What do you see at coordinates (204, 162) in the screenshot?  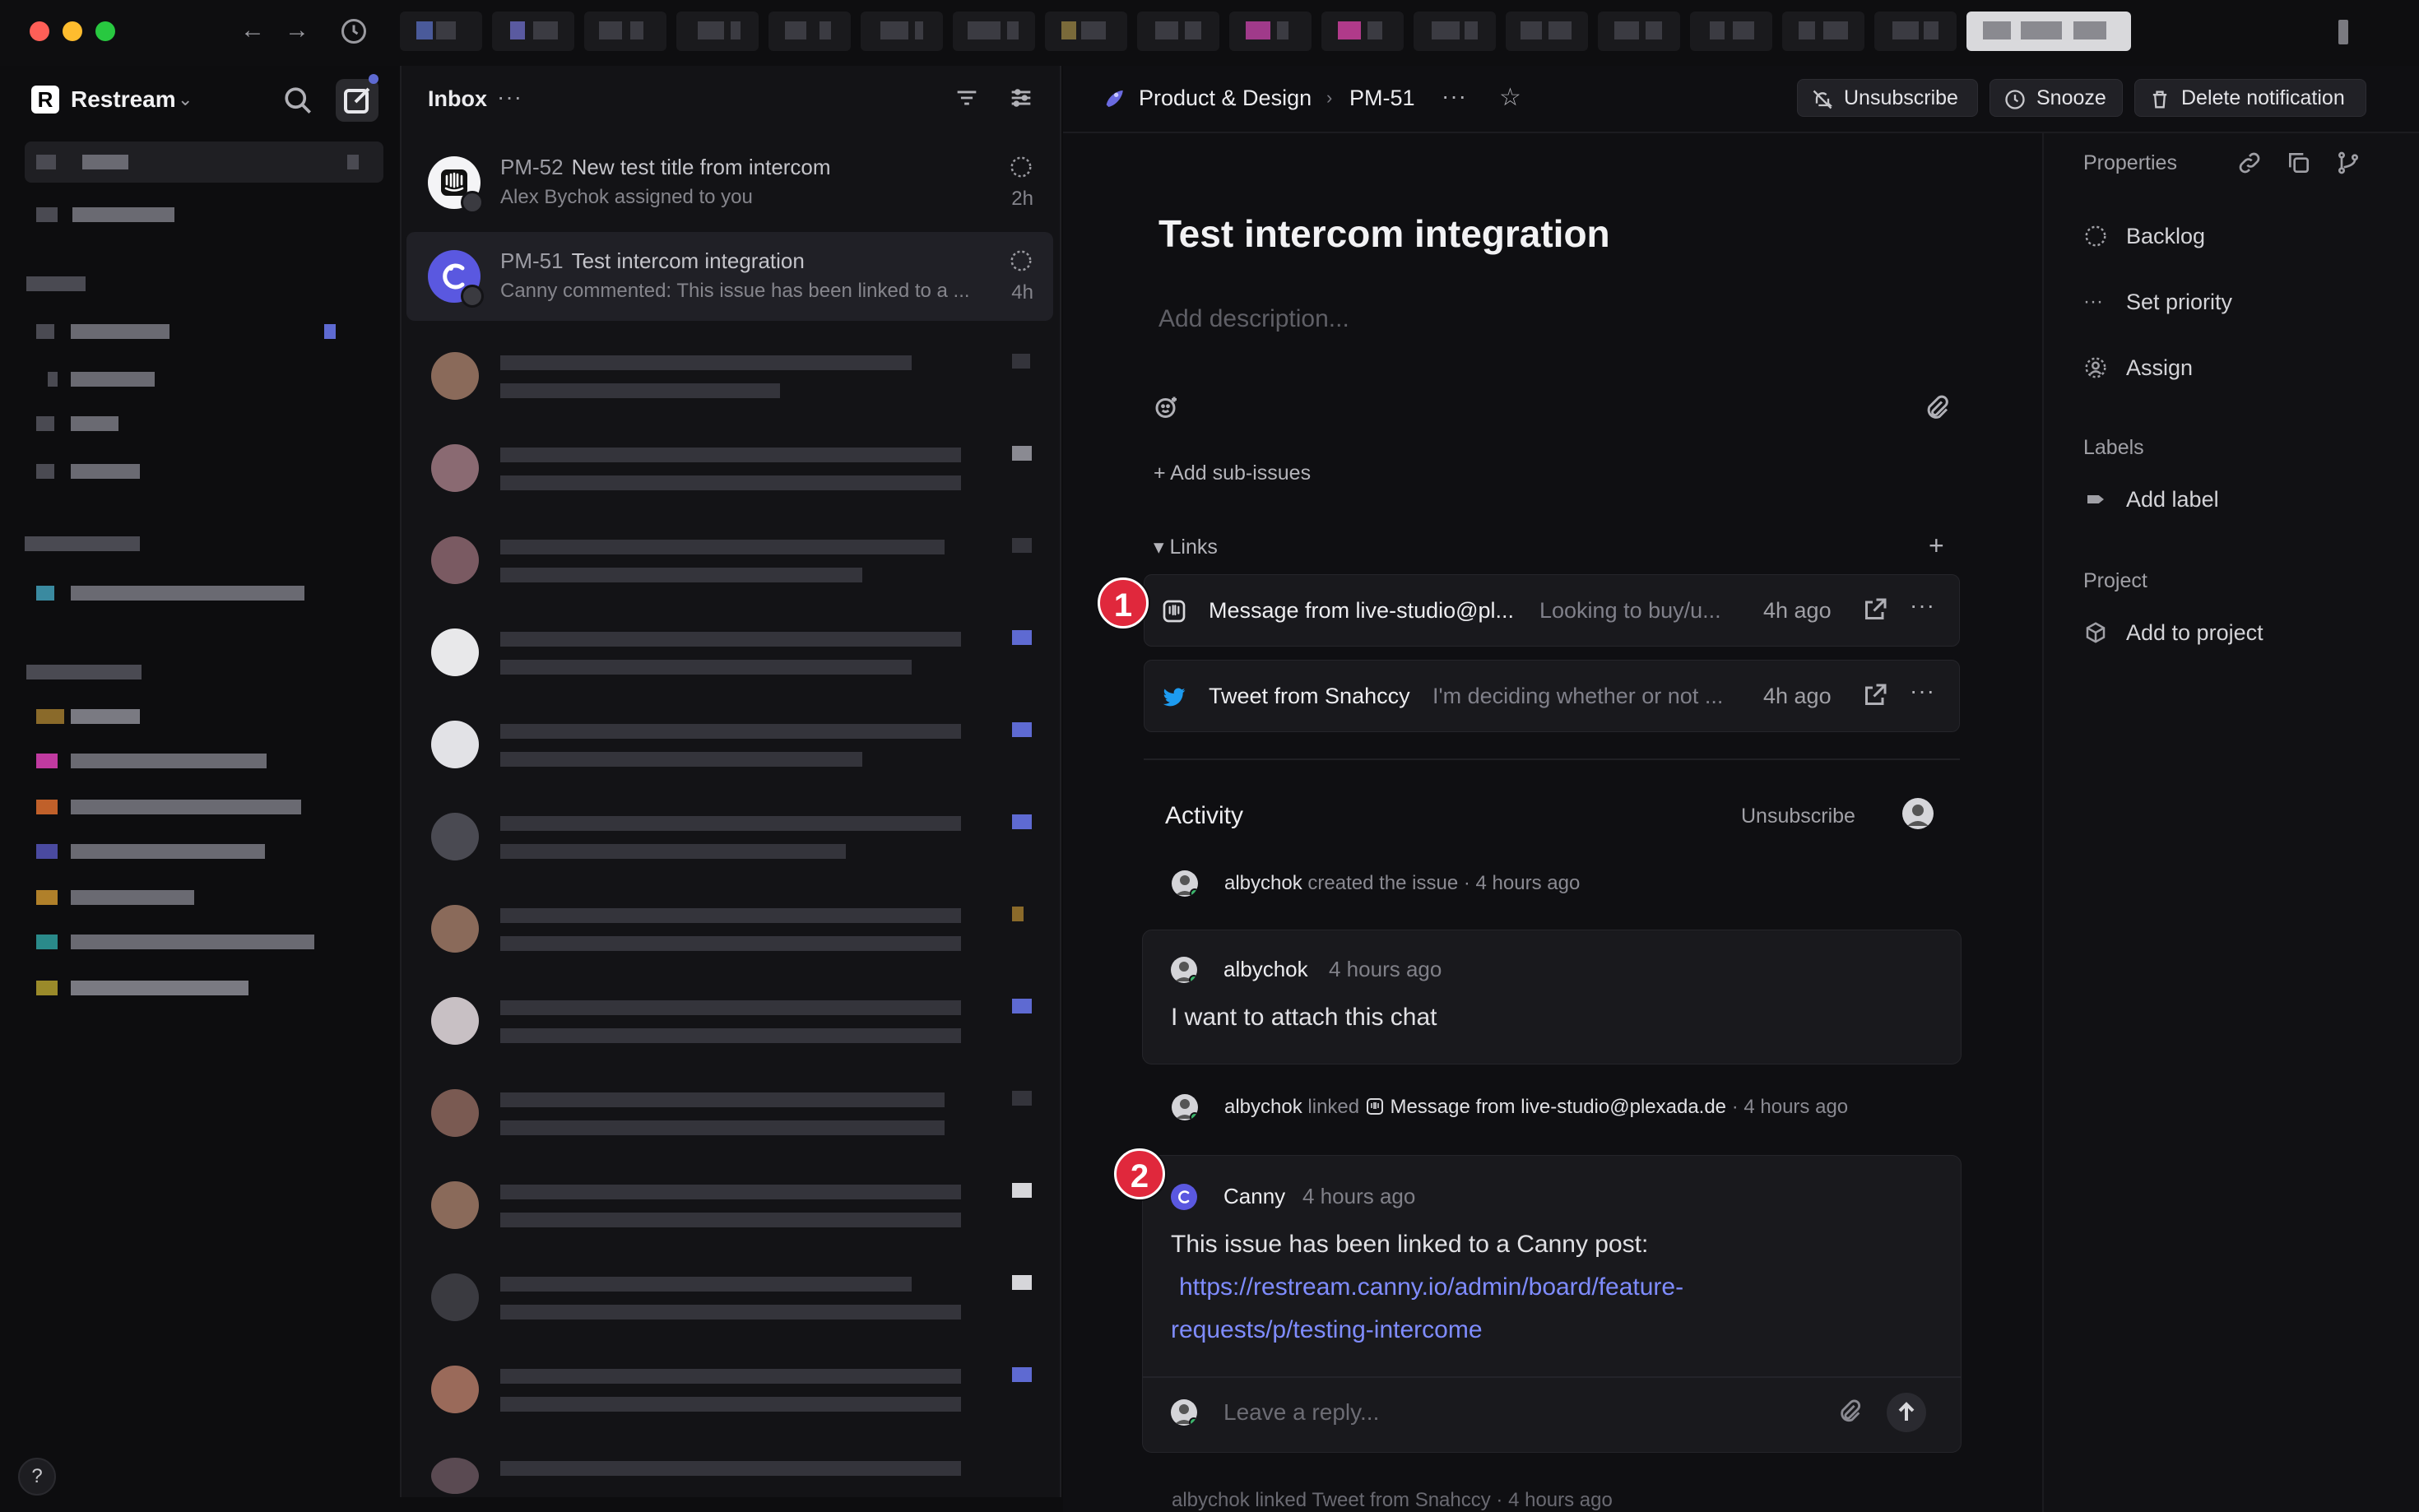 I see `sidebar-item-inbox` at bounding box center [204, 162].